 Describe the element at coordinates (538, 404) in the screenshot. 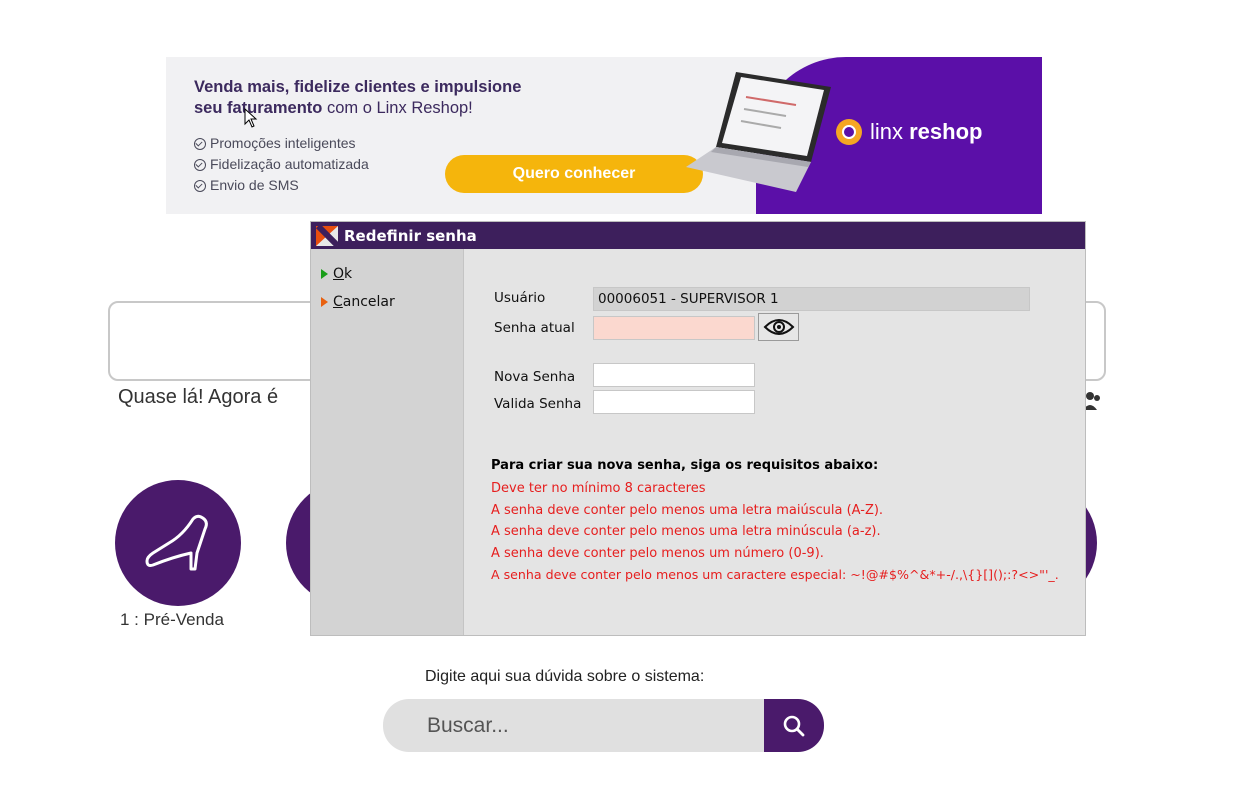

I see `valida-senha-label: Valida Senha` at that location.